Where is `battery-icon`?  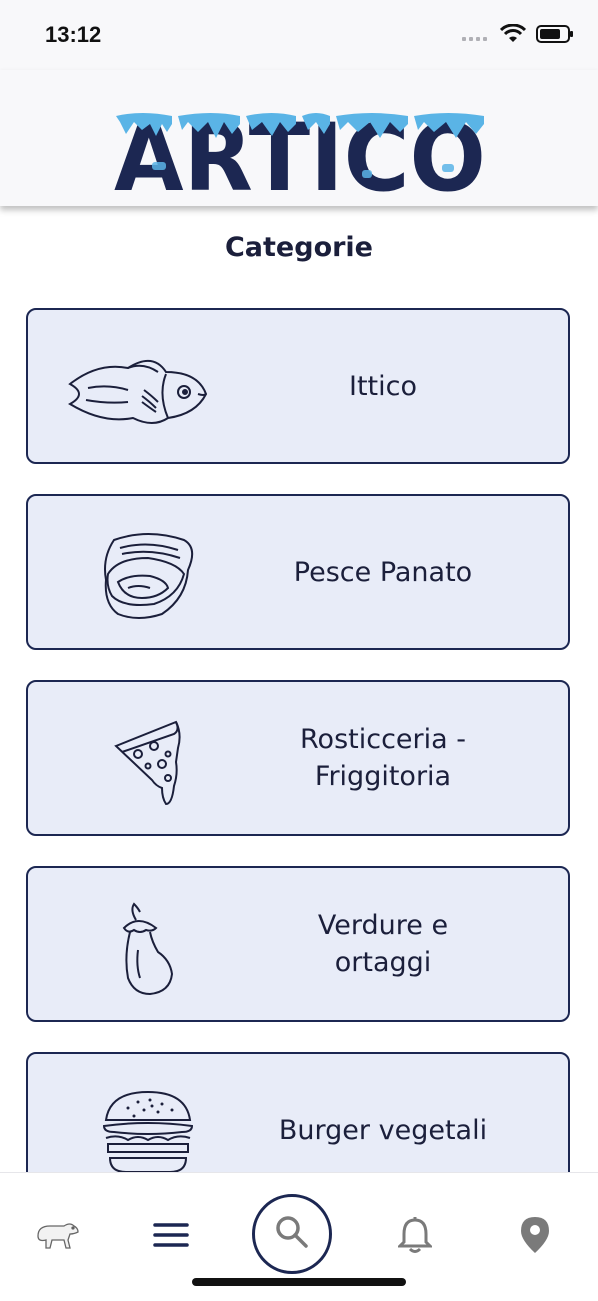 battery-icon is located at coordinates (555, 36).